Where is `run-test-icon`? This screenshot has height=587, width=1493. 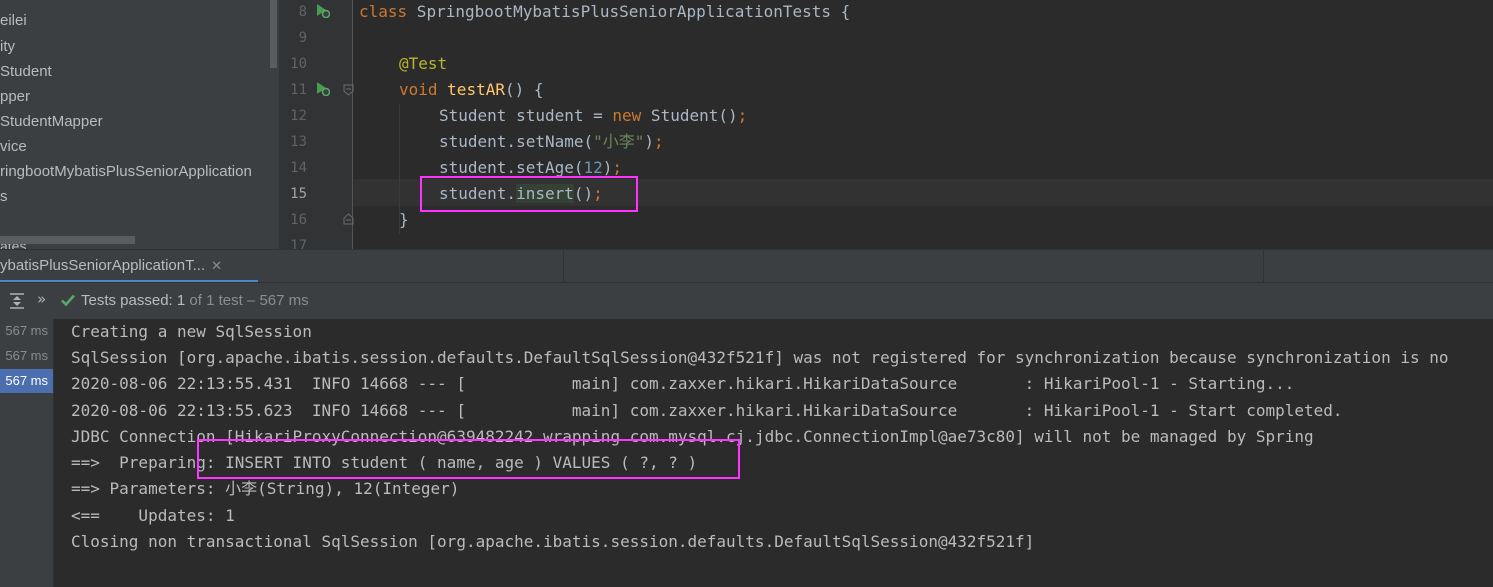 run-test-icon is located at coordinates (322, 88).